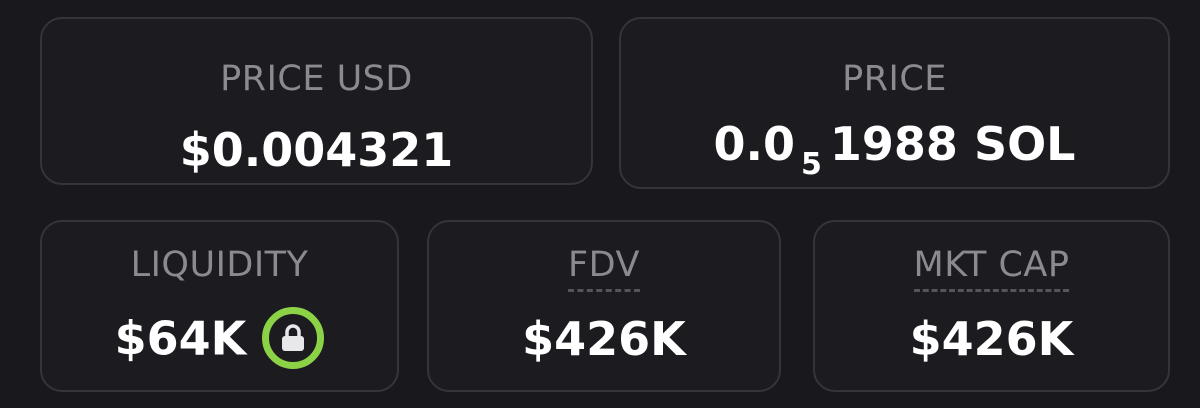 Image resolution: width=1200 pixels, height=408 pixels. What do you see at coordinates (894, 79) in the screenshot?
I see `price-sol-label: PRICE` at bounding box center [894, 79].